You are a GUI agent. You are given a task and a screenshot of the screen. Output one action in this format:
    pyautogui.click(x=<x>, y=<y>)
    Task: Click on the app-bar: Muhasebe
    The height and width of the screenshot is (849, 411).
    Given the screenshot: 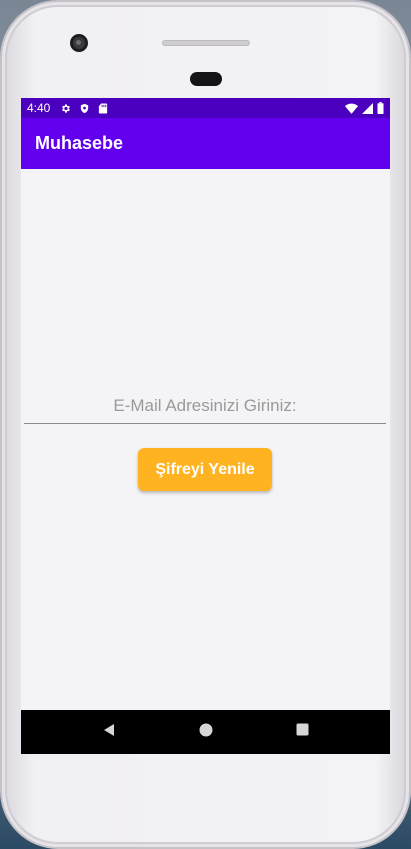 What is the action you would take?
    pyautogui.click(x=205, y=143)
    